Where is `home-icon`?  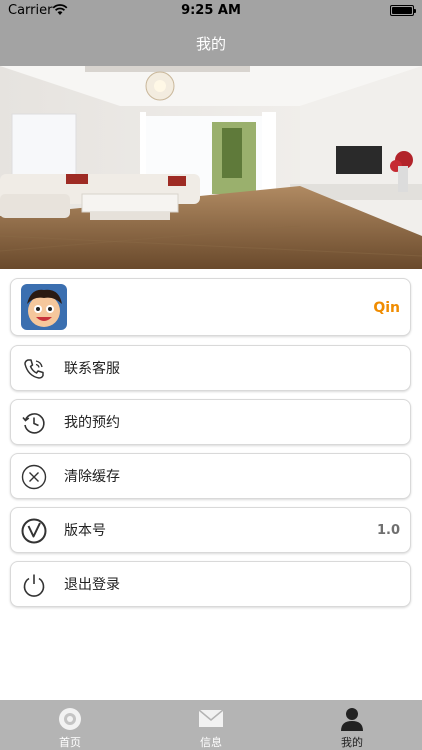
home-icon is located at coordinates (70, 719).